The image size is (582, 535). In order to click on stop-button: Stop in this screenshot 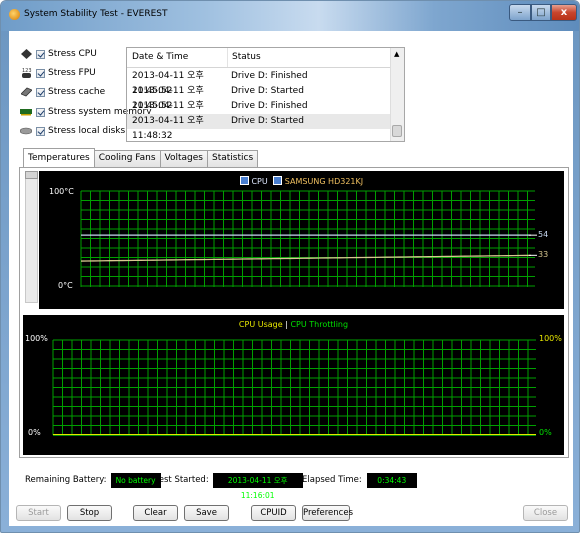, I will do `click(89, 513)`.